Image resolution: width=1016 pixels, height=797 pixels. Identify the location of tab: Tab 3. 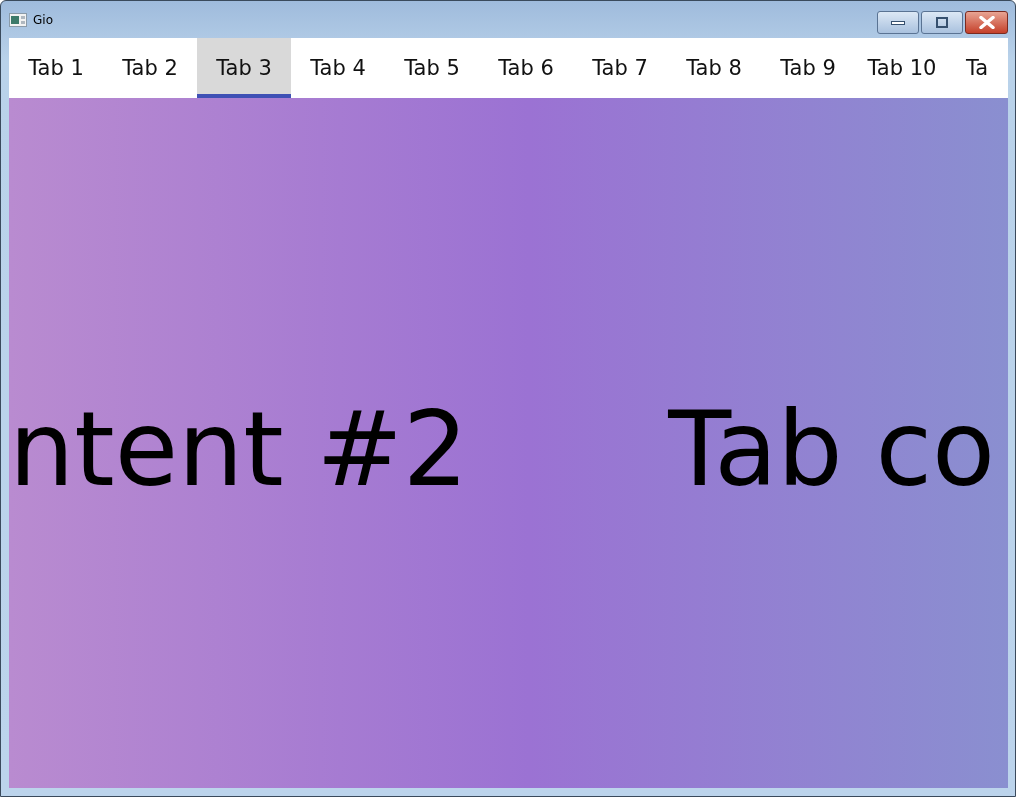
(244, 68).